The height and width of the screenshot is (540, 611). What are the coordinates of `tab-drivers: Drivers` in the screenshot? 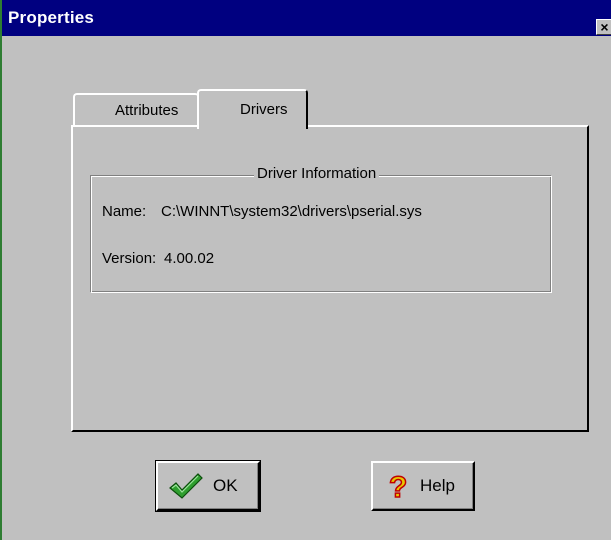 It's located at (252, 109).